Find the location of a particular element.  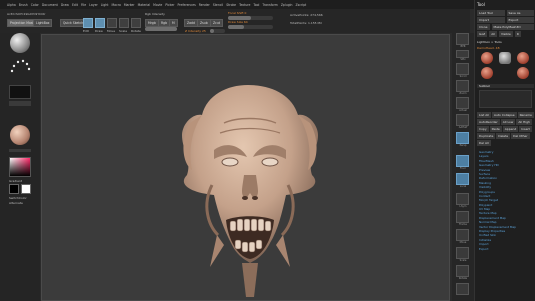

secondary-color-swatch is located at coordinates (14, 189).